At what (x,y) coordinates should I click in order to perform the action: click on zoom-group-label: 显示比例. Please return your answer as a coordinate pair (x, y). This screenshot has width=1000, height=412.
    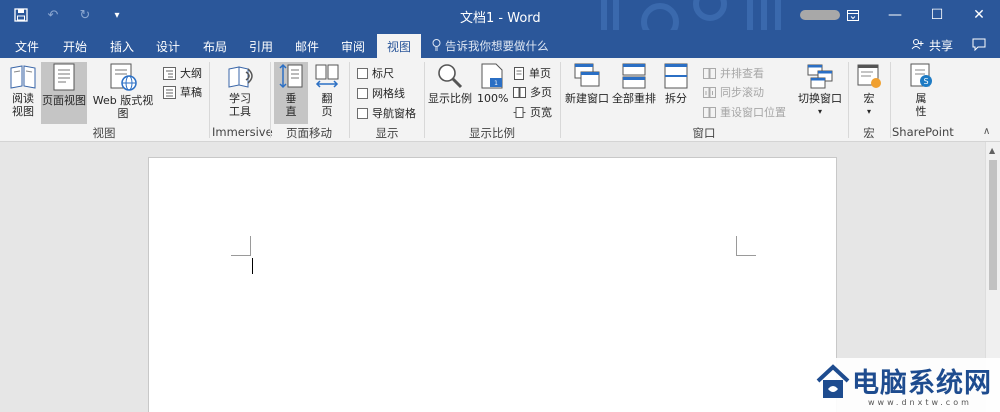
    Looking at the image, I should click on (492, 133).